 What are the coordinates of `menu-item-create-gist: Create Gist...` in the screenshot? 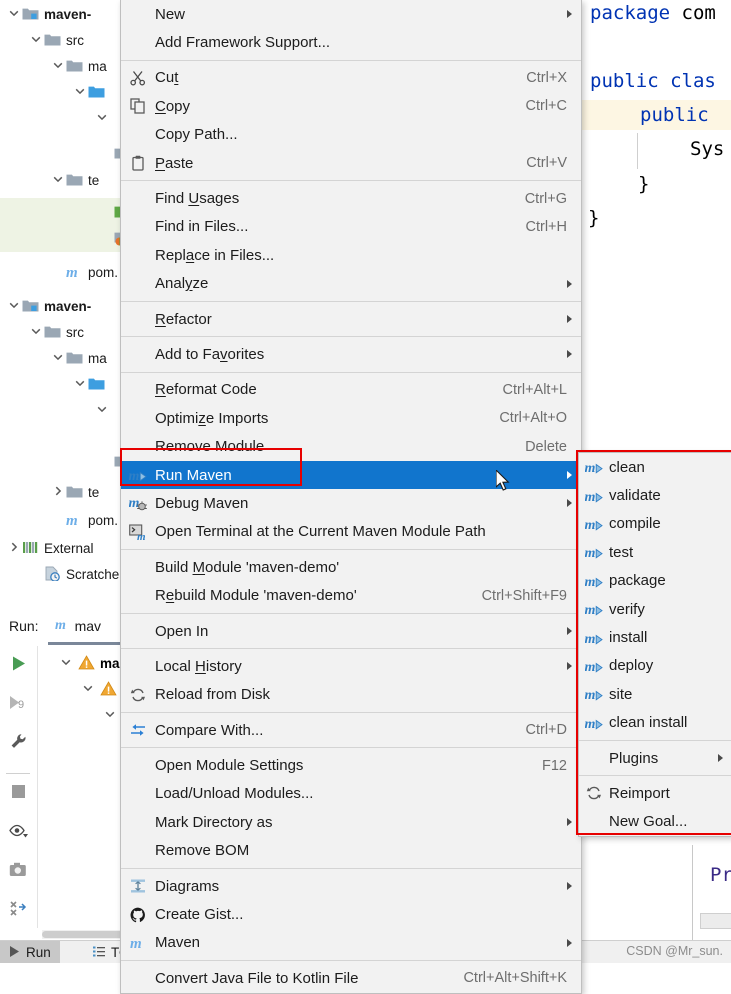 It's located at (351, 914).